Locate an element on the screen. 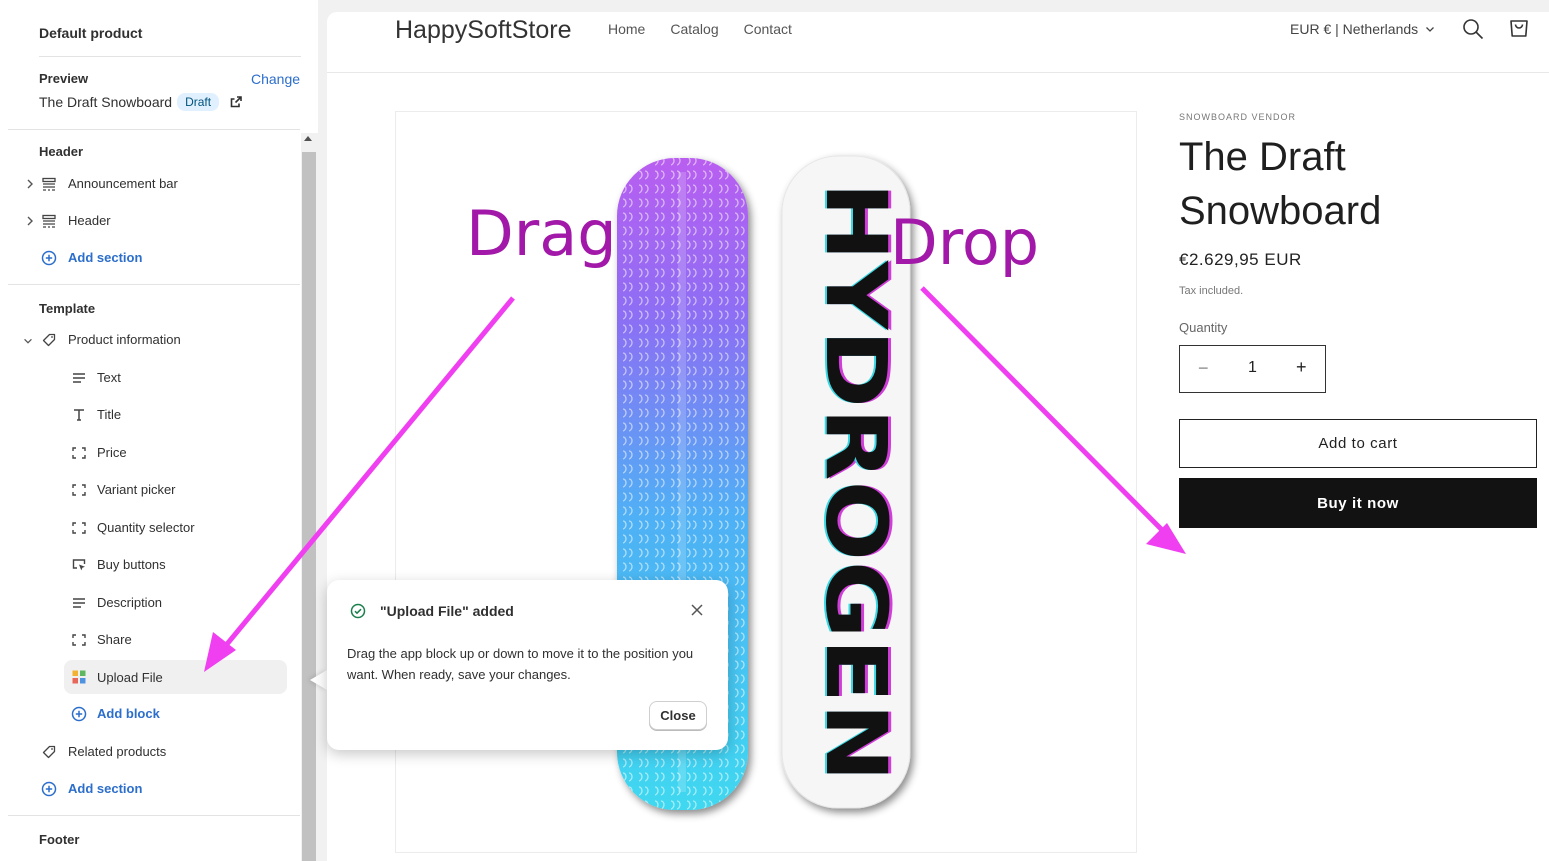 The height and width of the screenshot is (861, 1549). section-title-footer: Footer is located at coordinates (59, 839).